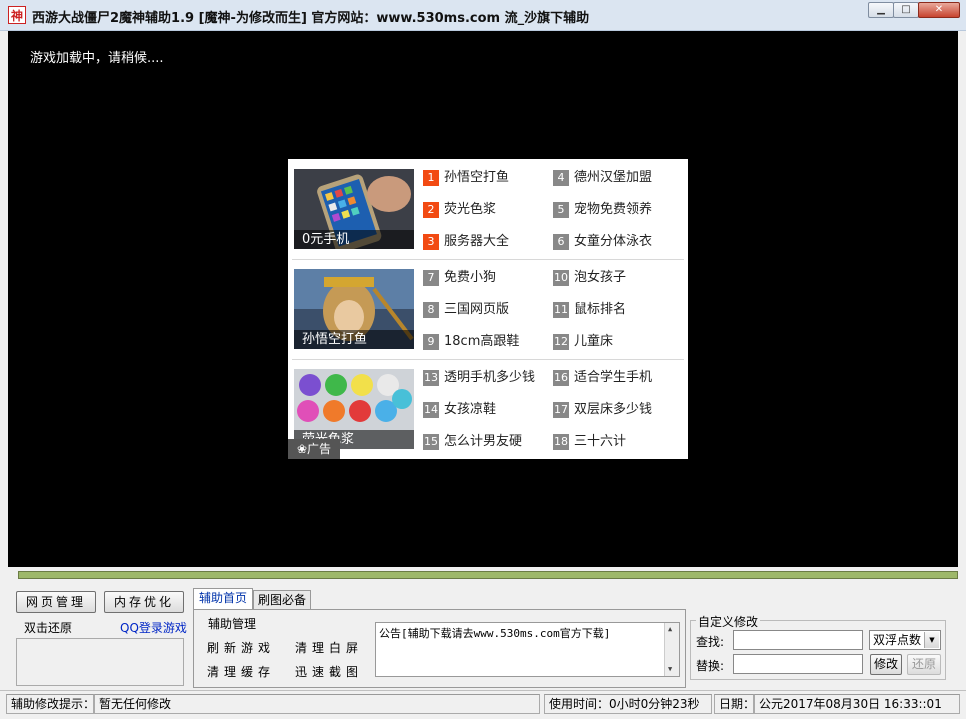 This screenshot has height=719, width=966. I want to click on usage-time: 使用时间：0小时0分钟23秒, so click(628, 704).